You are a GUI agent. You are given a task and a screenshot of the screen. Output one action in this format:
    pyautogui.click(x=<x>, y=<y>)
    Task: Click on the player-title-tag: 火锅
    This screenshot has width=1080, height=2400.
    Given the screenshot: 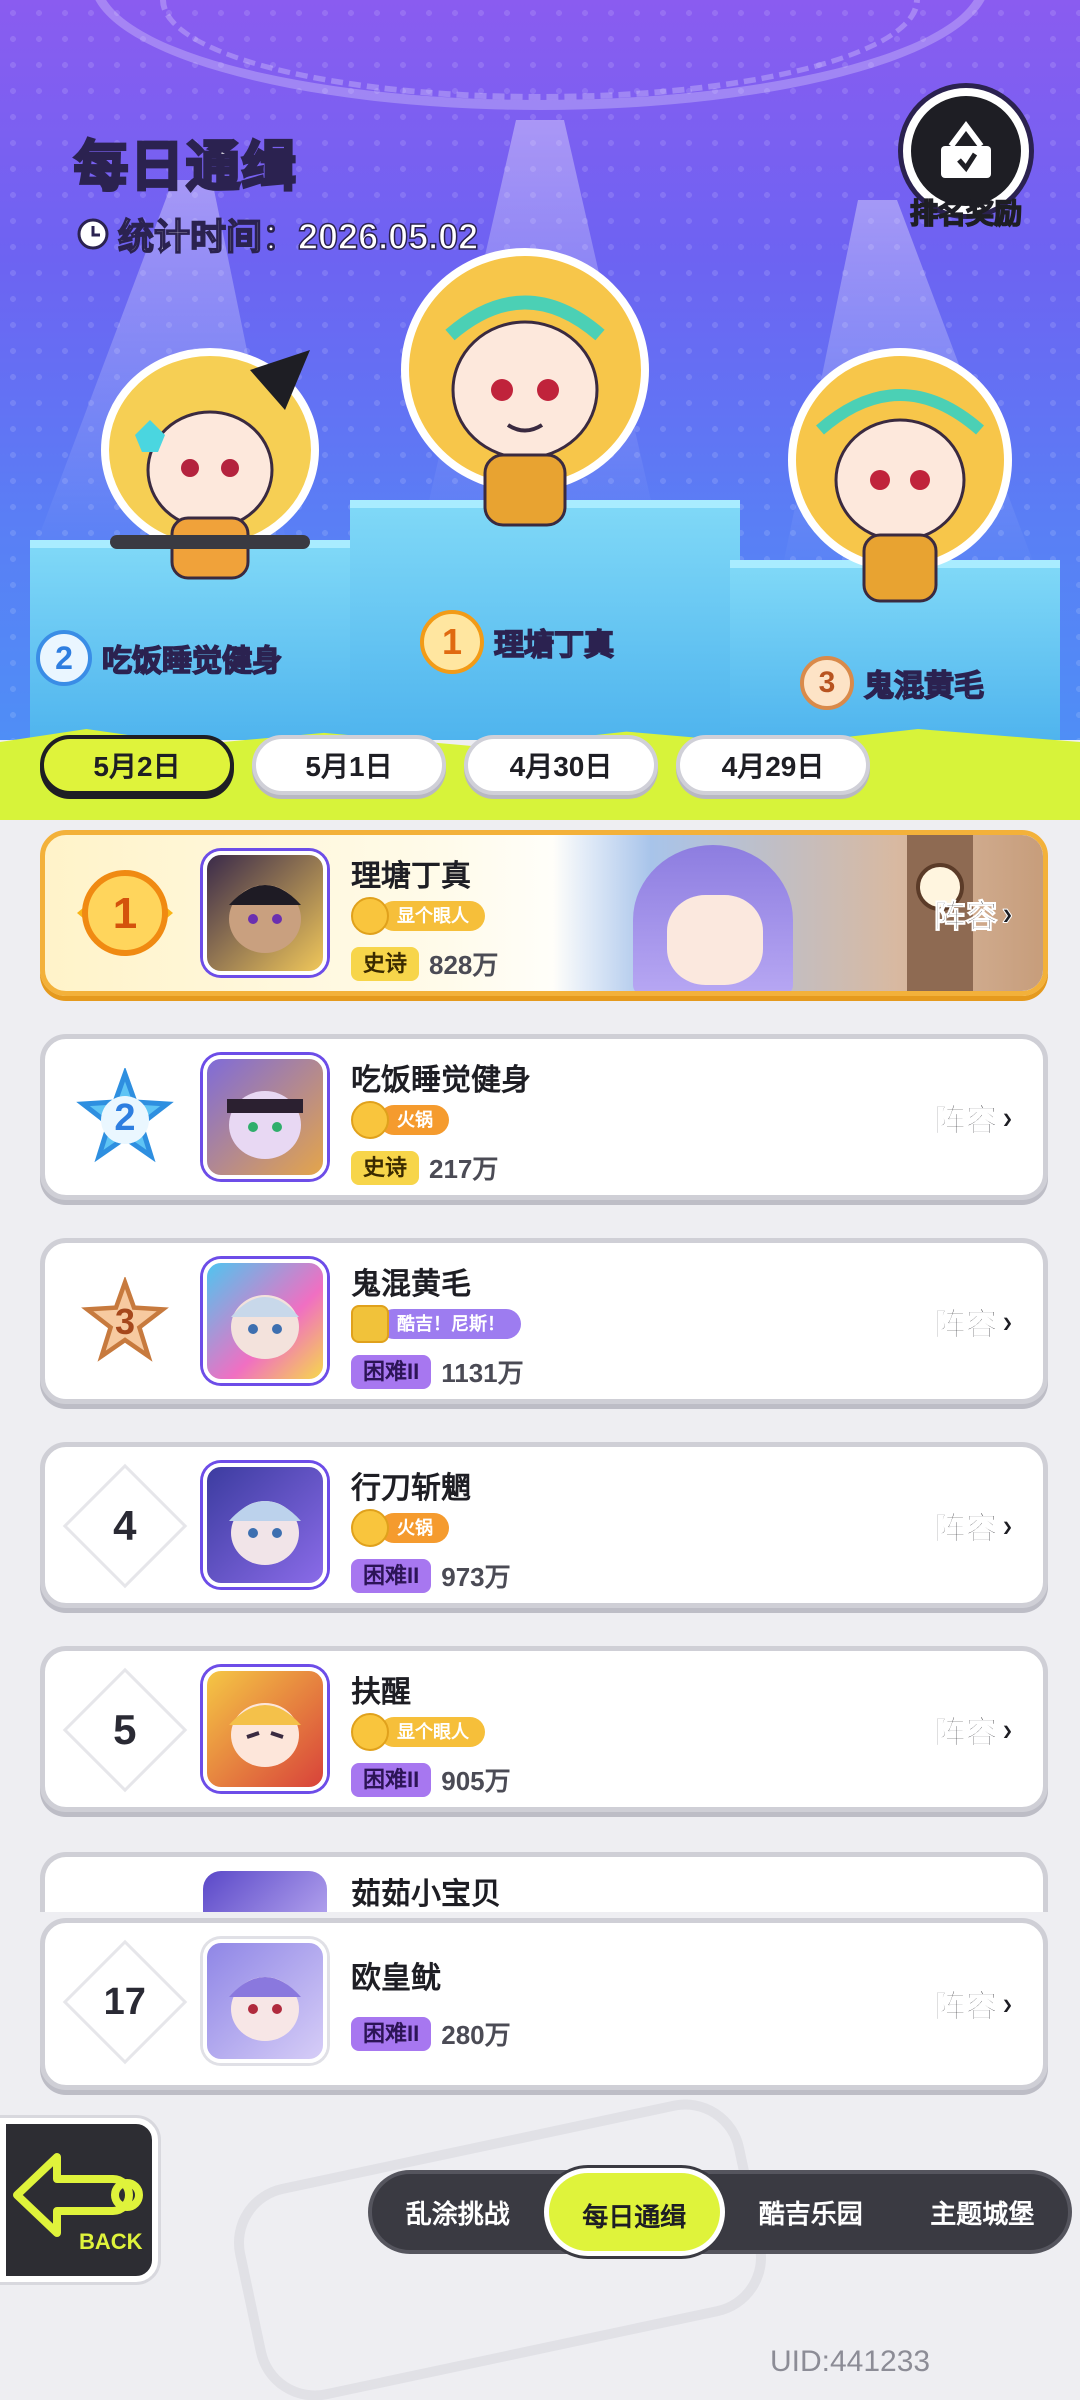 What is the action you would take?
    pyautogui.click(x=400, y=1528)
    